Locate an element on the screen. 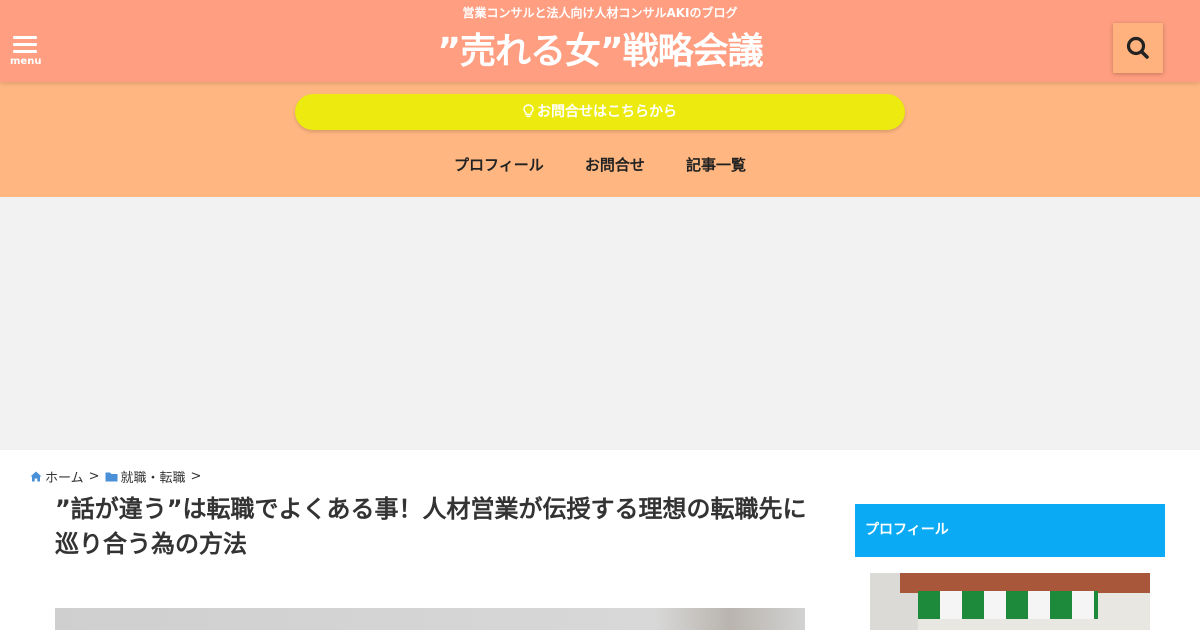  article-eyecatch-image is located at coordinates (430, 619).